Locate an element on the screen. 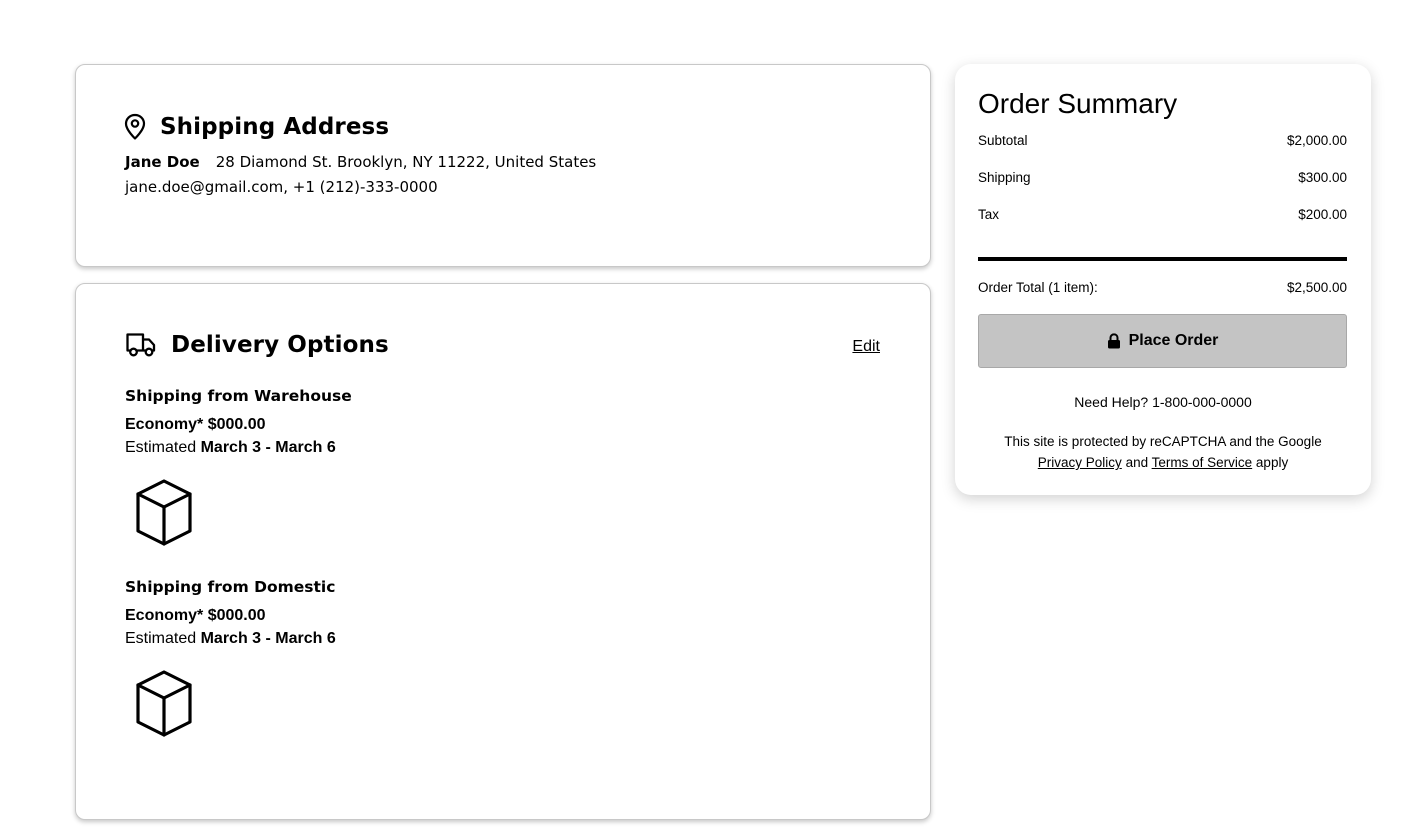 Image resolution: width=1419 pixels, height=830 pixels. lock-icon is located at coordinates (1114, 341).